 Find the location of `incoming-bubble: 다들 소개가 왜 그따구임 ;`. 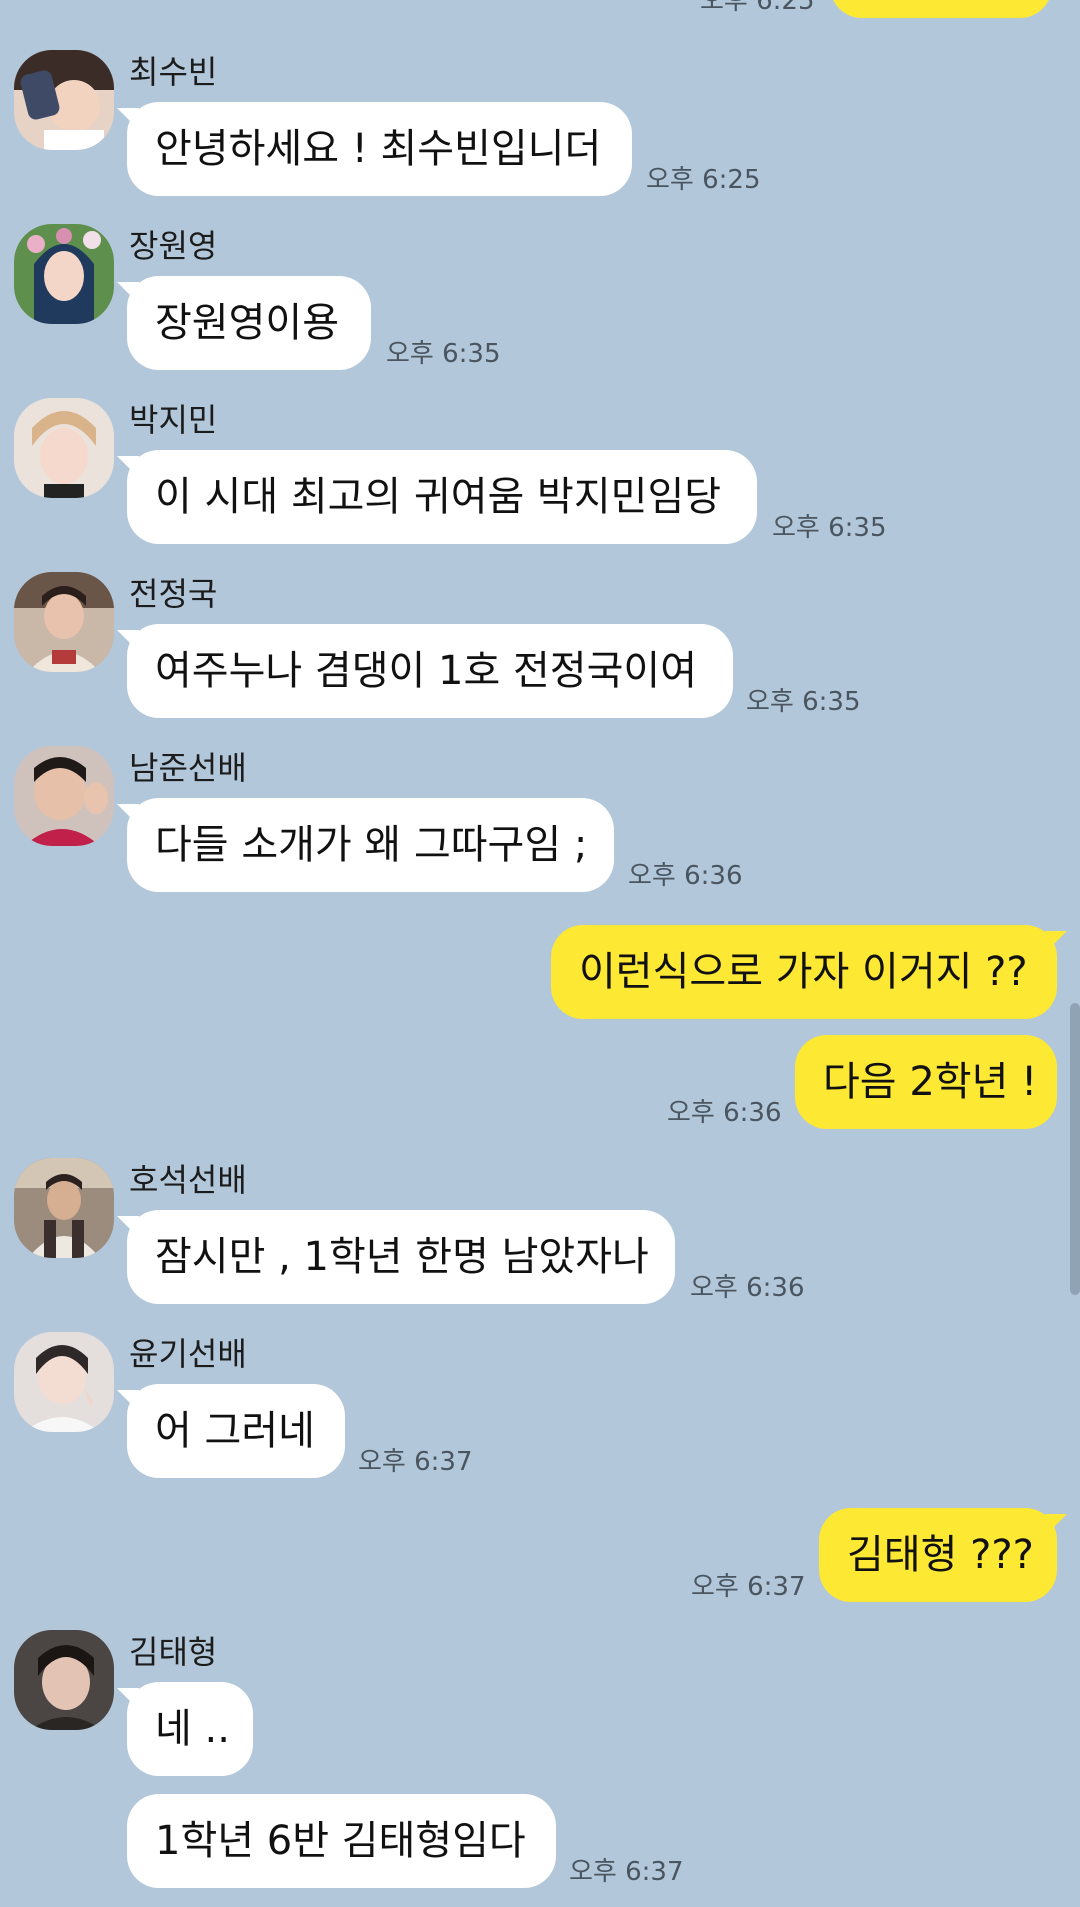

incoming-bubble: 다들 소개가 왜 그따구임 ; is located at coordinates (365, 845).